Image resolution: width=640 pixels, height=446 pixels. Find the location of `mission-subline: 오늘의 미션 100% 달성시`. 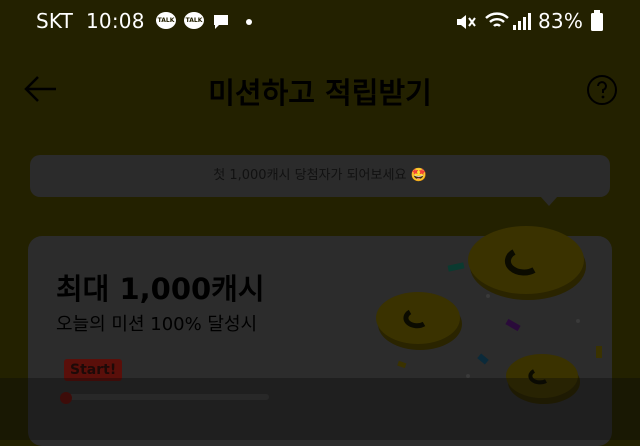

mission-subline: 오늘의 미션 100% 달성시 is located at coordinates (157, 324).